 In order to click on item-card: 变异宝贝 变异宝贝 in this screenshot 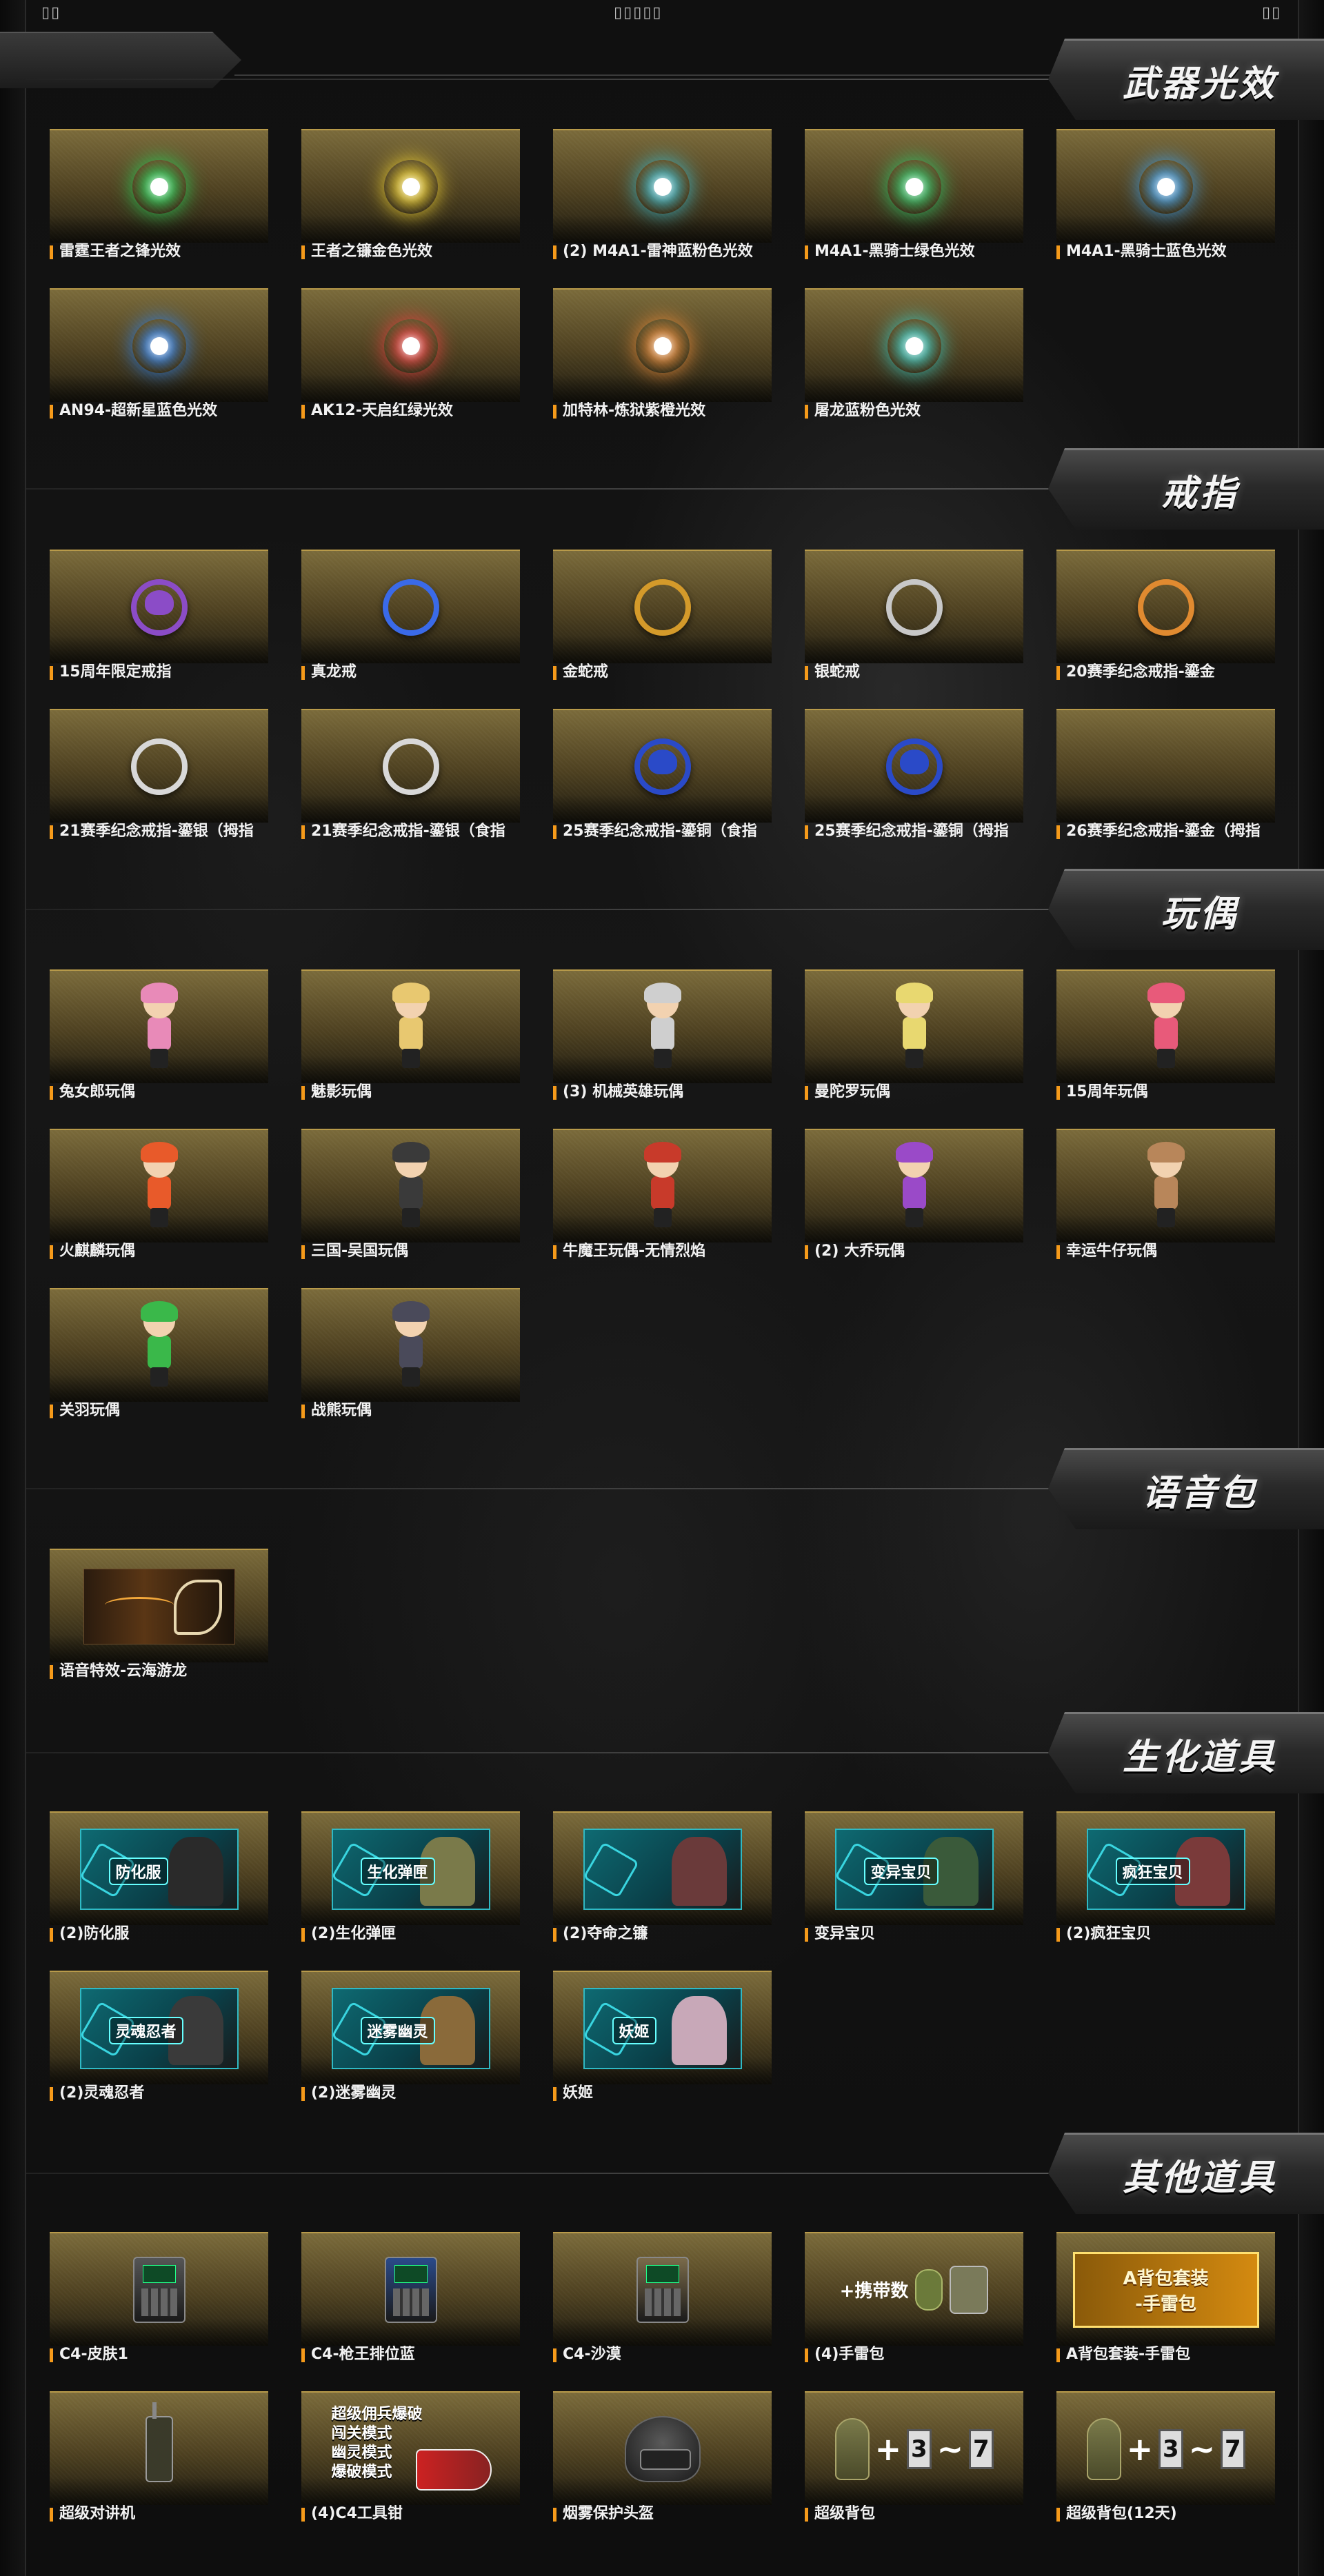, I will do `click(914, 1877)`.